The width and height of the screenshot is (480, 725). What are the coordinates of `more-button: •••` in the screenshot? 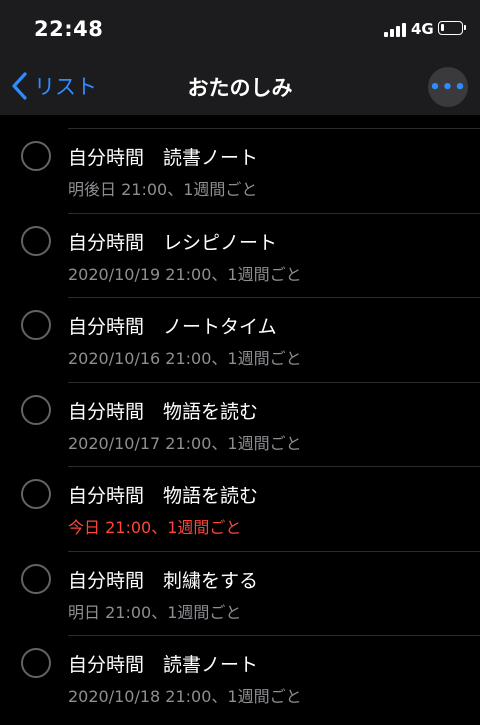 It's located at (448, 87).